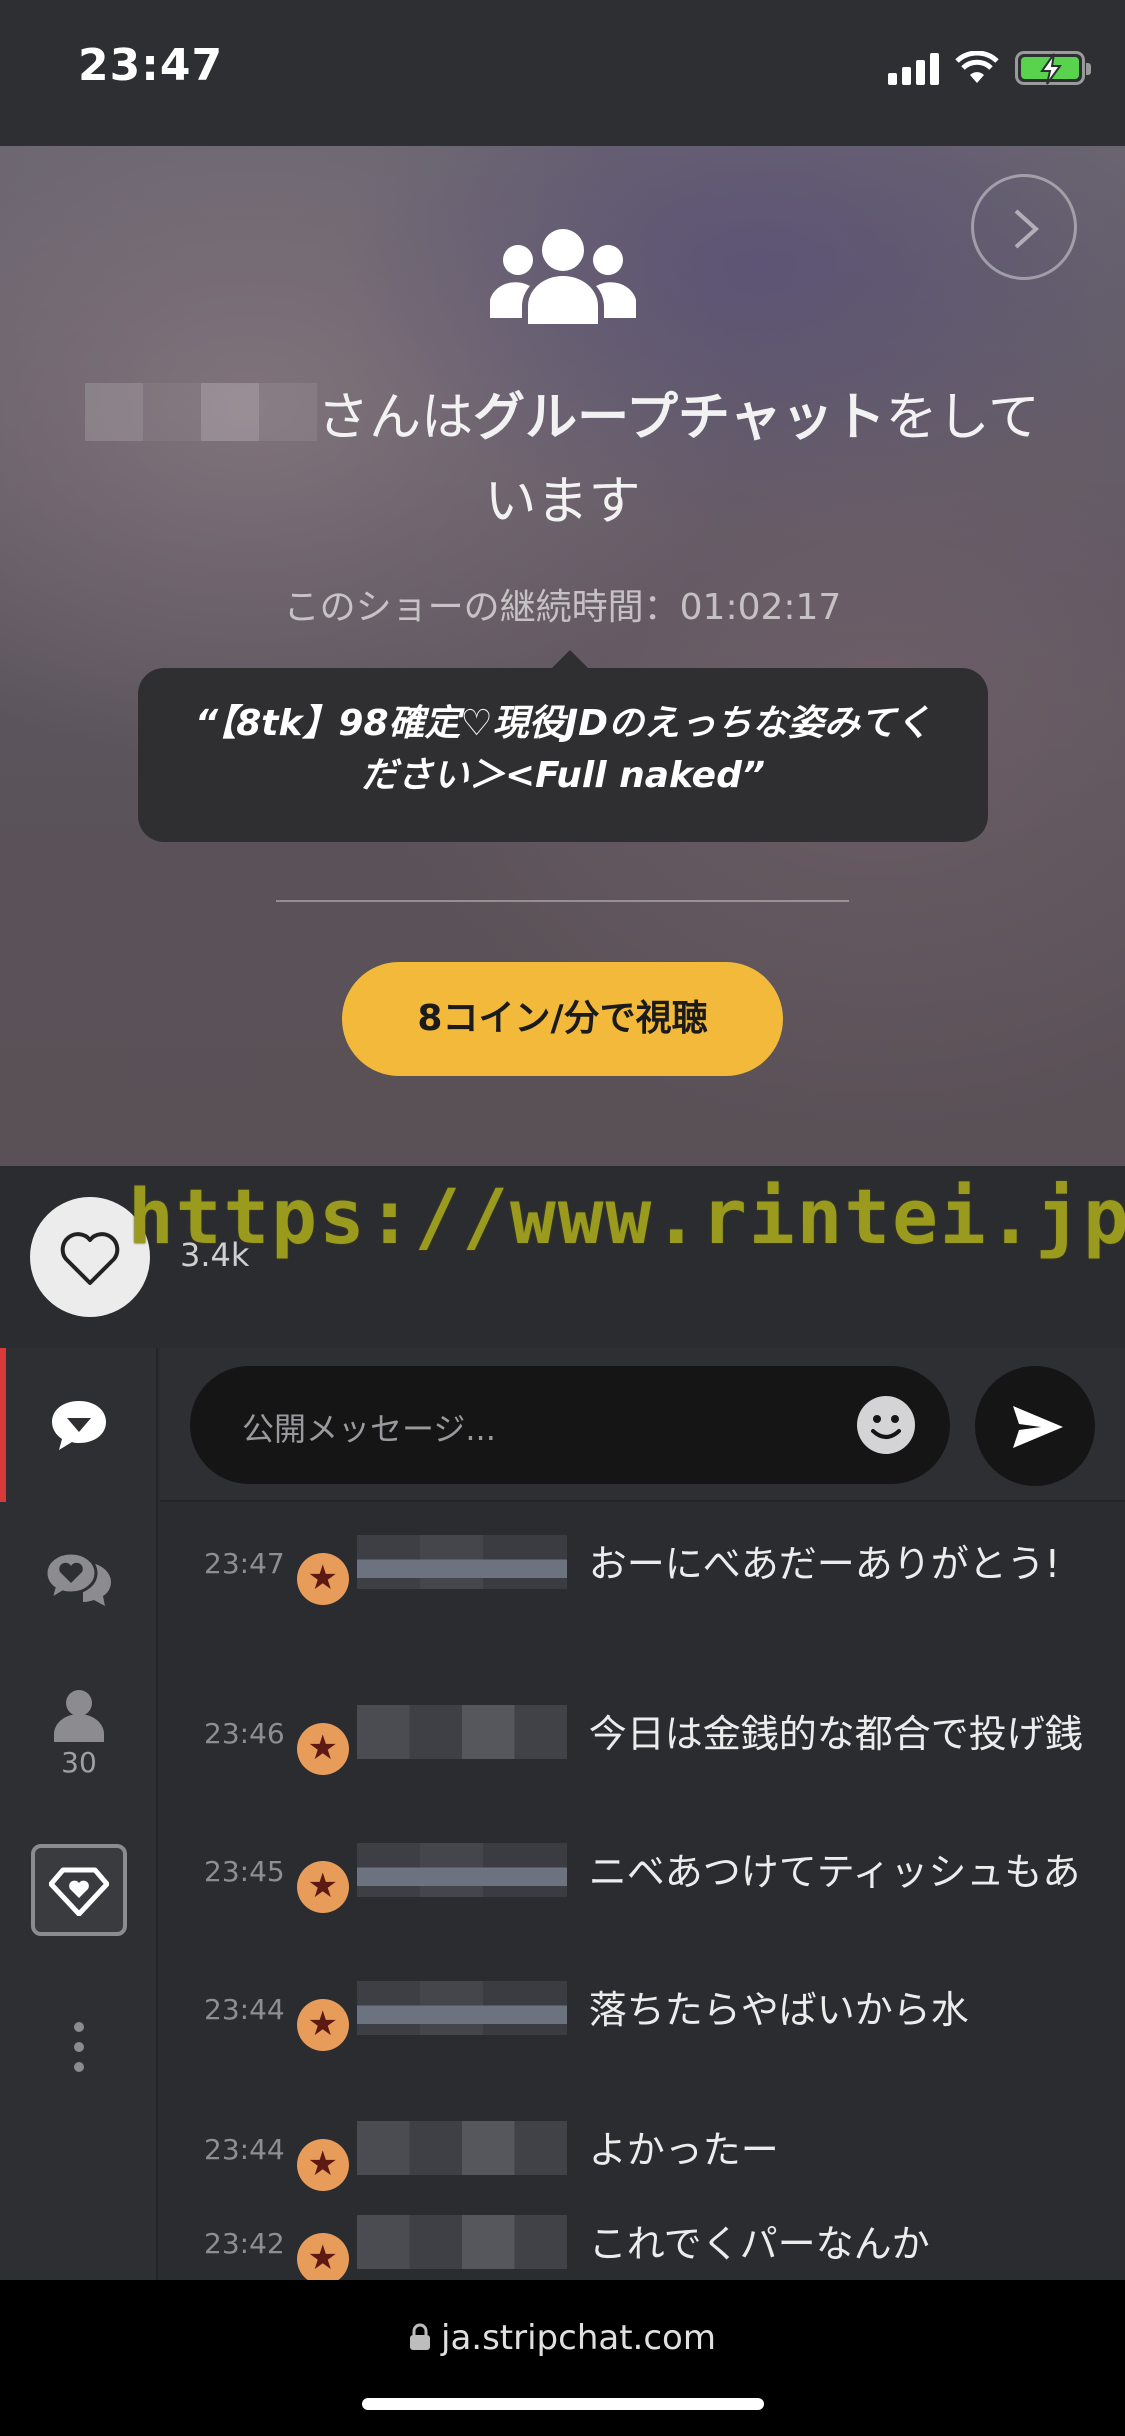  Describe the element at coordinates (151, 65) in the screenshot. I see `status-time: 23:47` at that location.